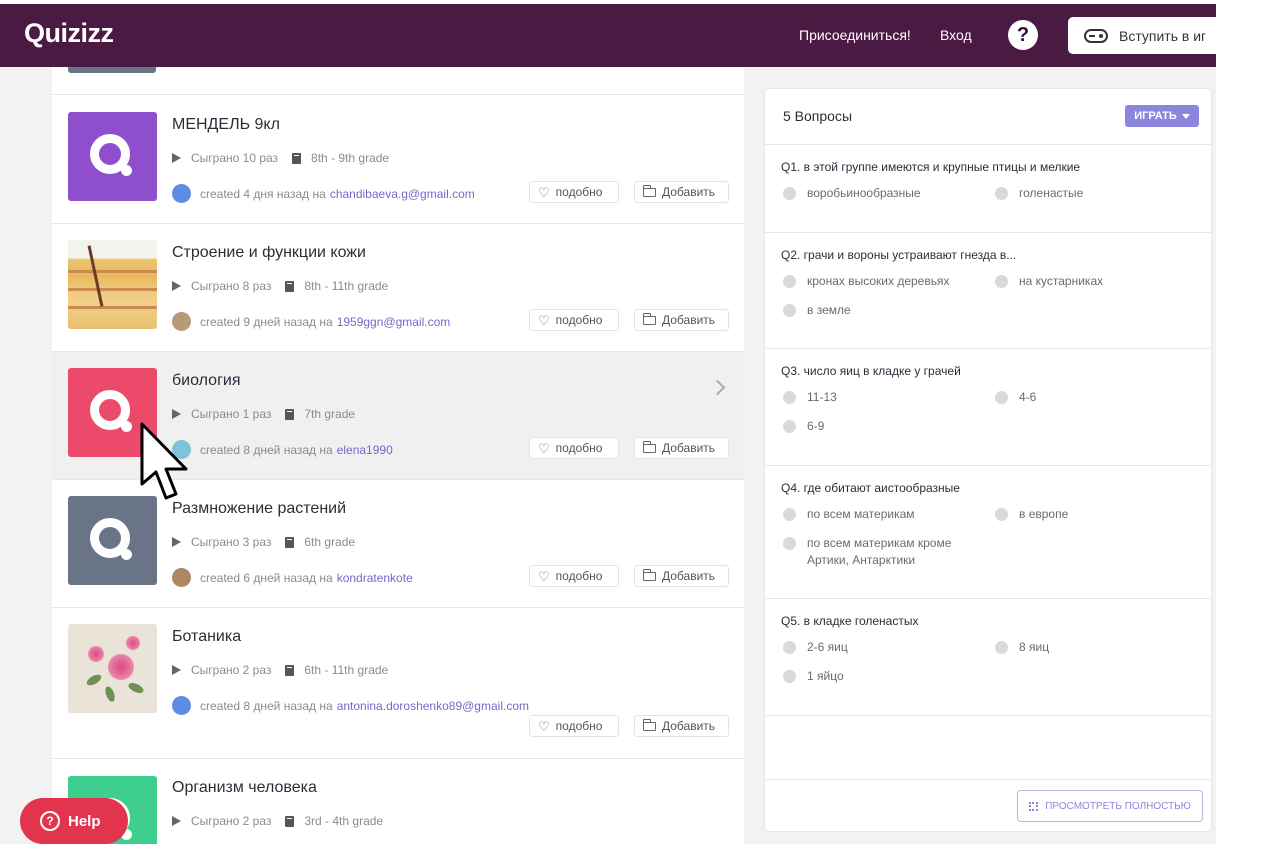  Describe the element at coordinates (1031, 514) in the screenshot. I see `answer-option: в европе` at that location.